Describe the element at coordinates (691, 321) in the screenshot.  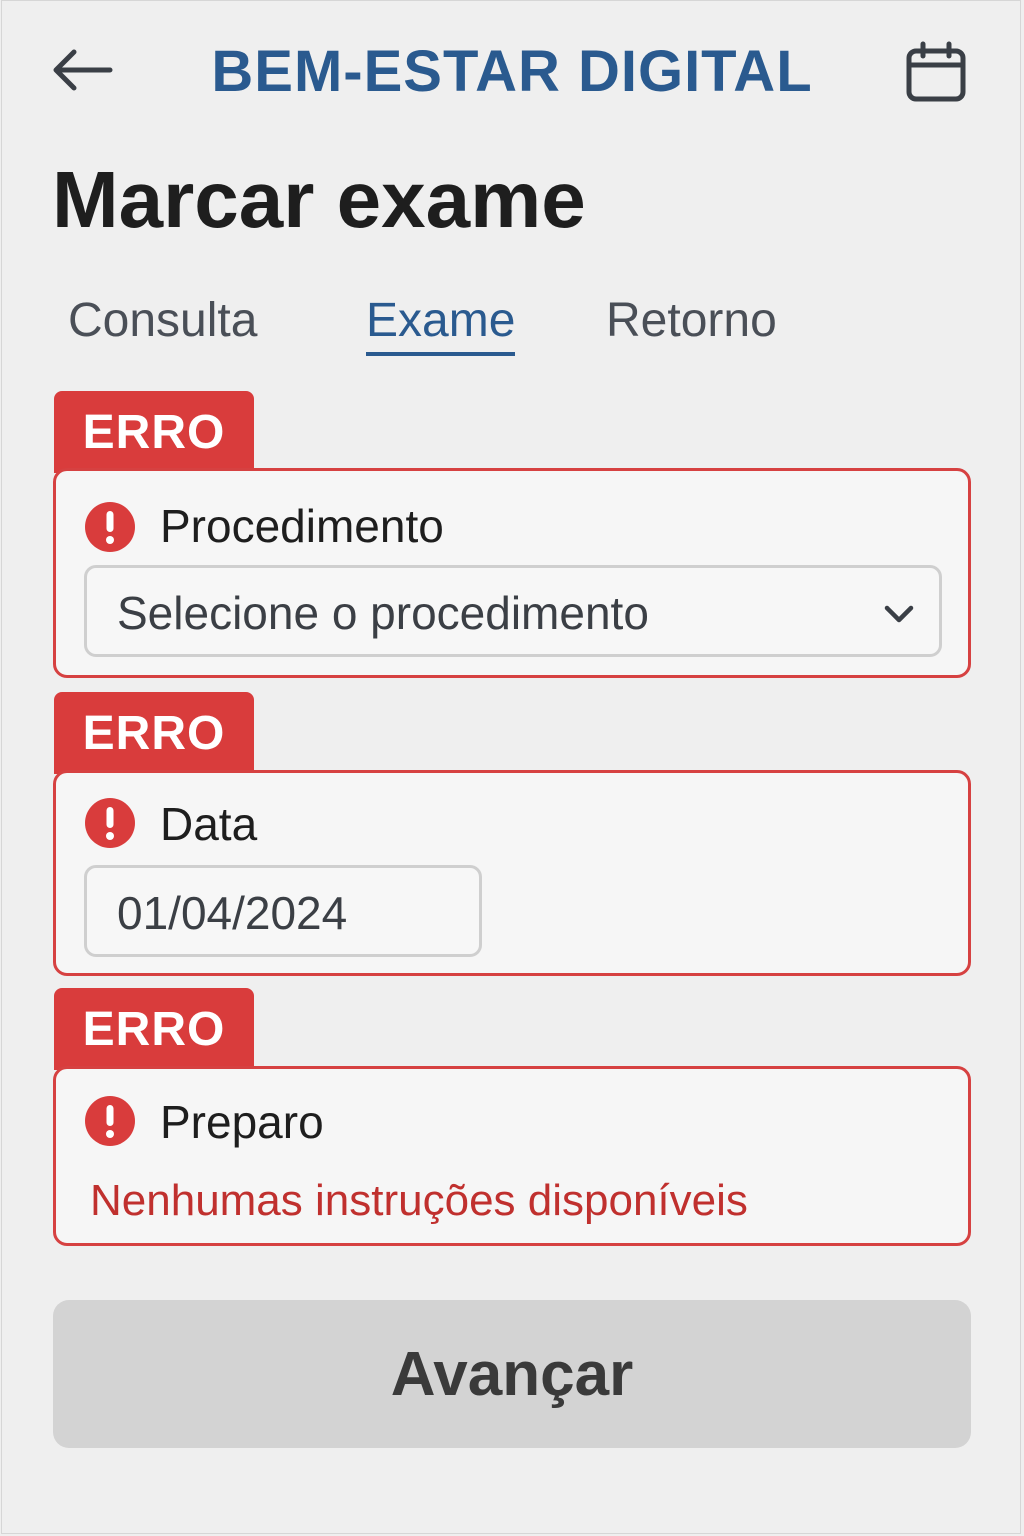
I see `tab-retorno: Retorno` at that location.